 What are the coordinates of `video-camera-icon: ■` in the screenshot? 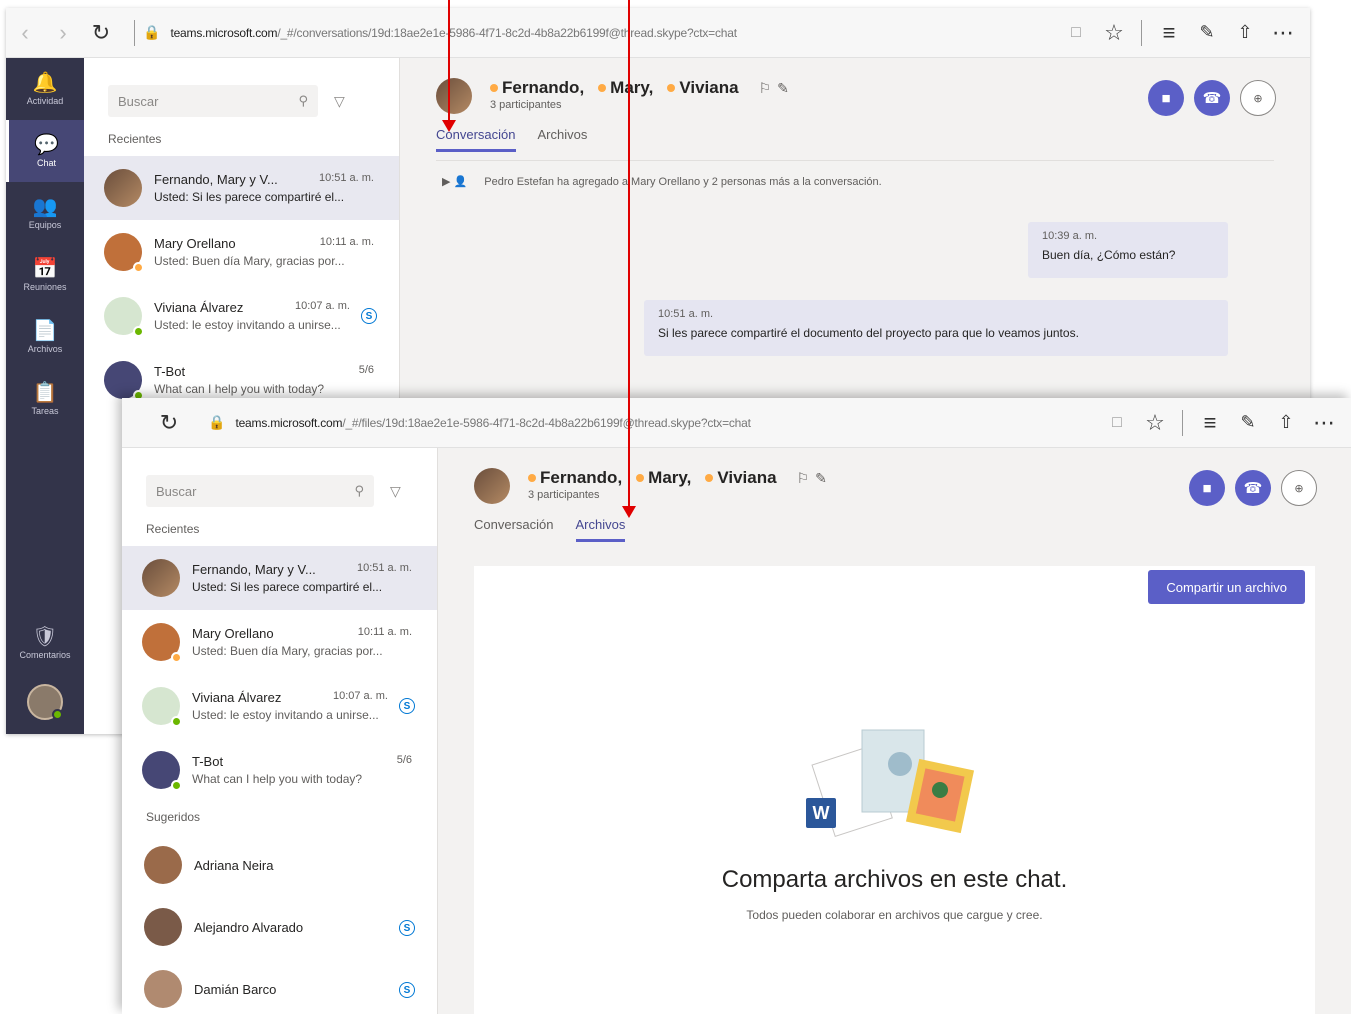 It's located at (1166, 98).